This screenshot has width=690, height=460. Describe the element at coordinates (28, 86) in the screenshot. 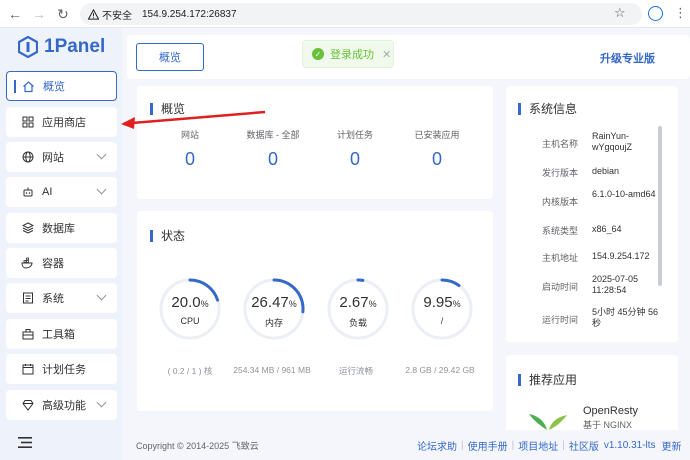

I see `home-icon` at that location.